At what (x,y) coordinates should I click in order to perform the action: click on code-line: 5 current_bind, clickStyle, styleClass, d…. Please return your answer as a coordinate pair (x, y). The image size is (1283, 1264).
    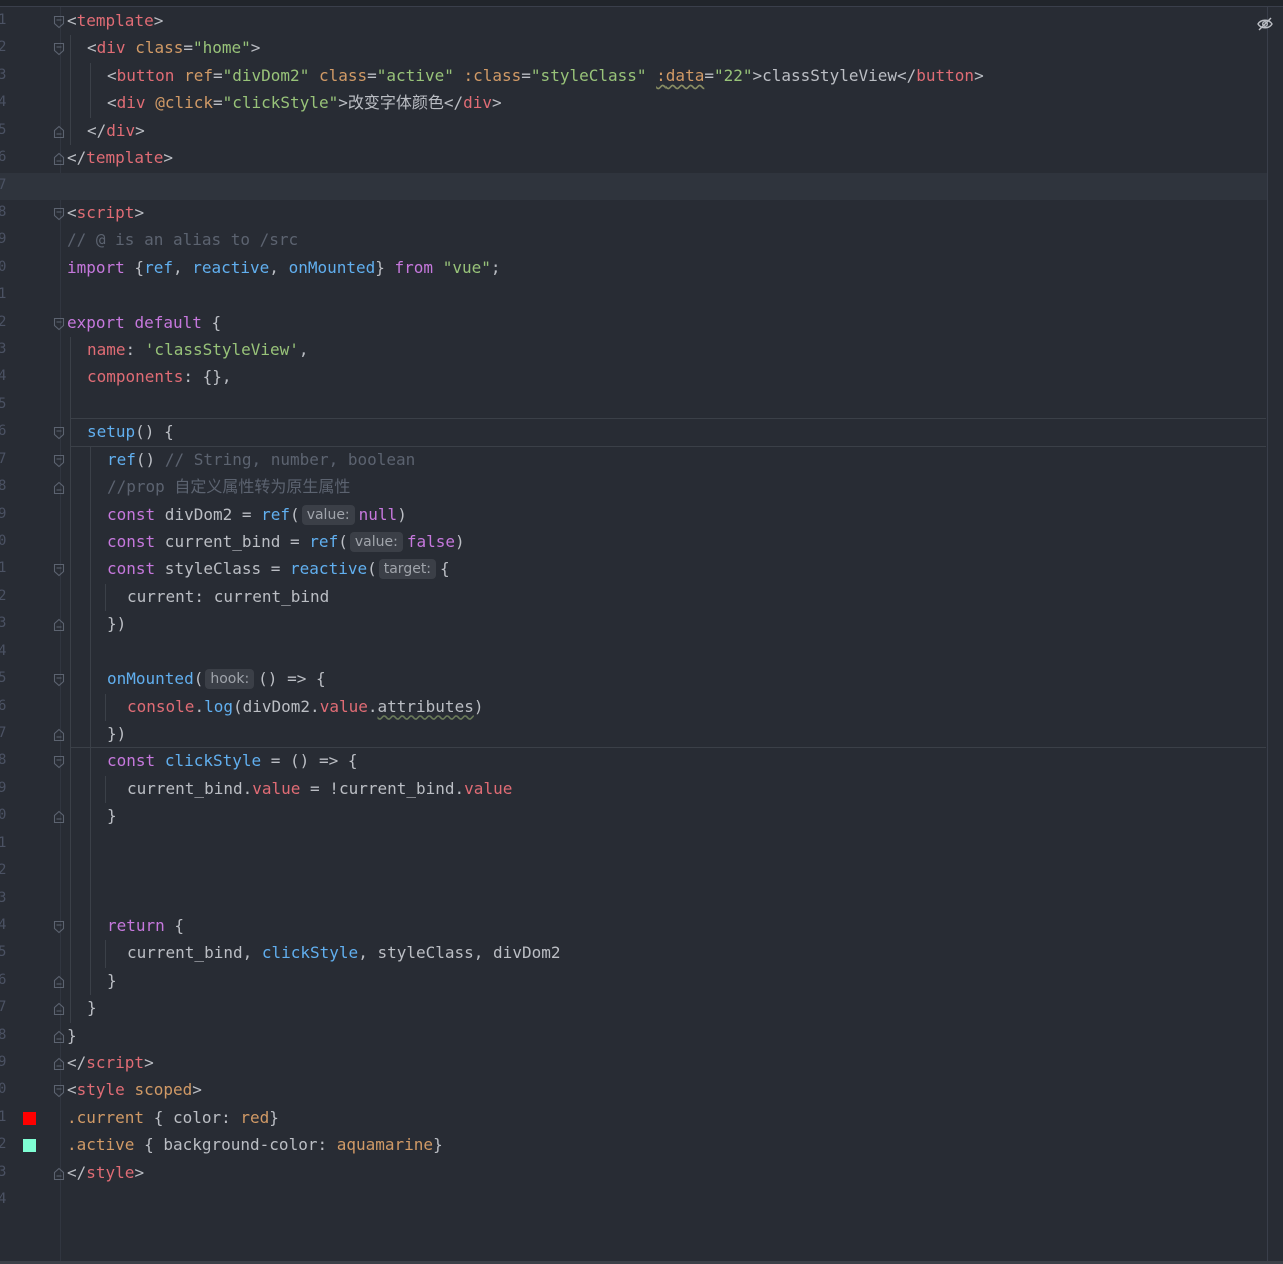
    Looking at the image, I should click on (633, 954).